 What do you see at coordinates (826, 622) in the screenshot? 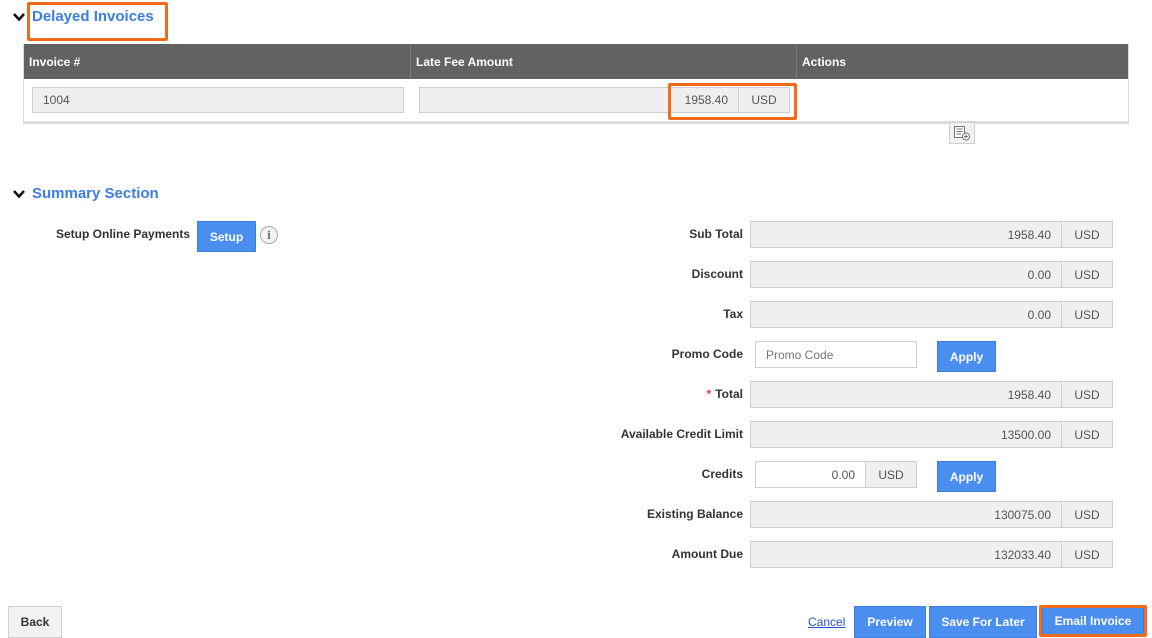
I see `cancel-link: Cancel` at bounding box center [826, 622].